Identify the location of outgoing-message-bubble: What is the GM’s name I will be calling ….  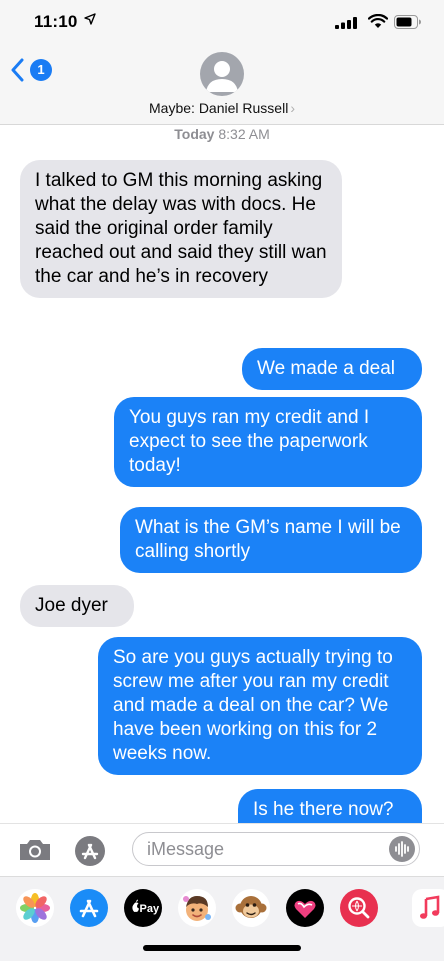
(271, 540).